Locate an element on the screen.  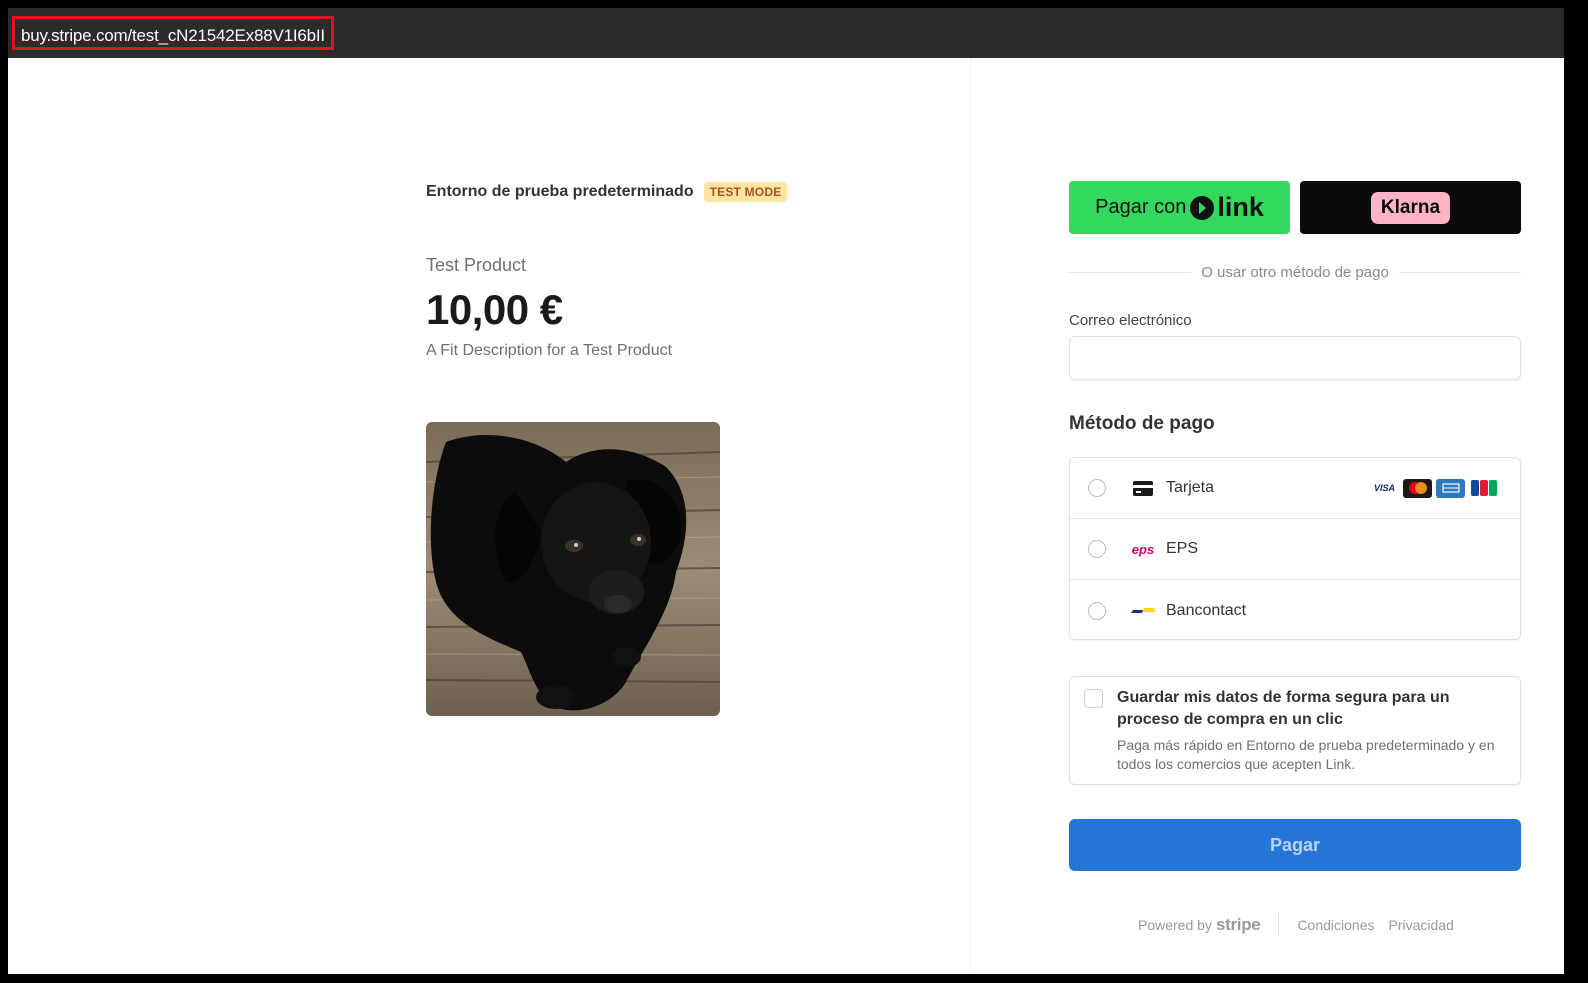
link-logo: link is located at coordinates (1227, 207).